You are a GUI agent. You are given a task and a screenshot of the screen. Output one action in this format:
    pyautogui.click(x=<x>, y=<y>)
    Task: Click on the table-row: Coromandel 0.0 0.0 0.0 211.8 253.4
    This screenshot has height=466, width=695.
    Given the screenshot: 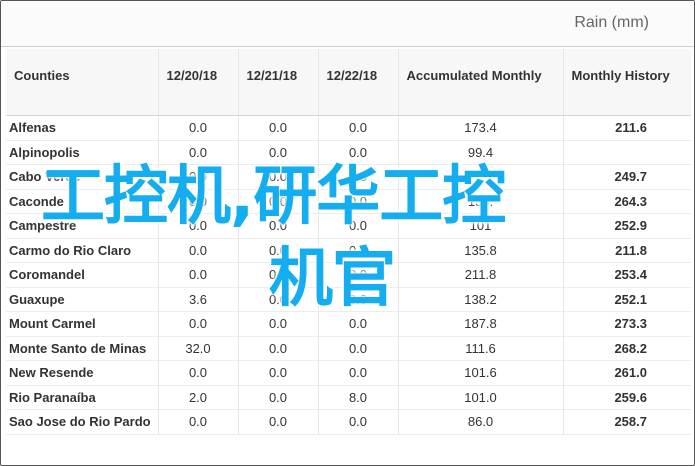 What is the action you would take?
    pyautogui.click(x=348, y=274)
    